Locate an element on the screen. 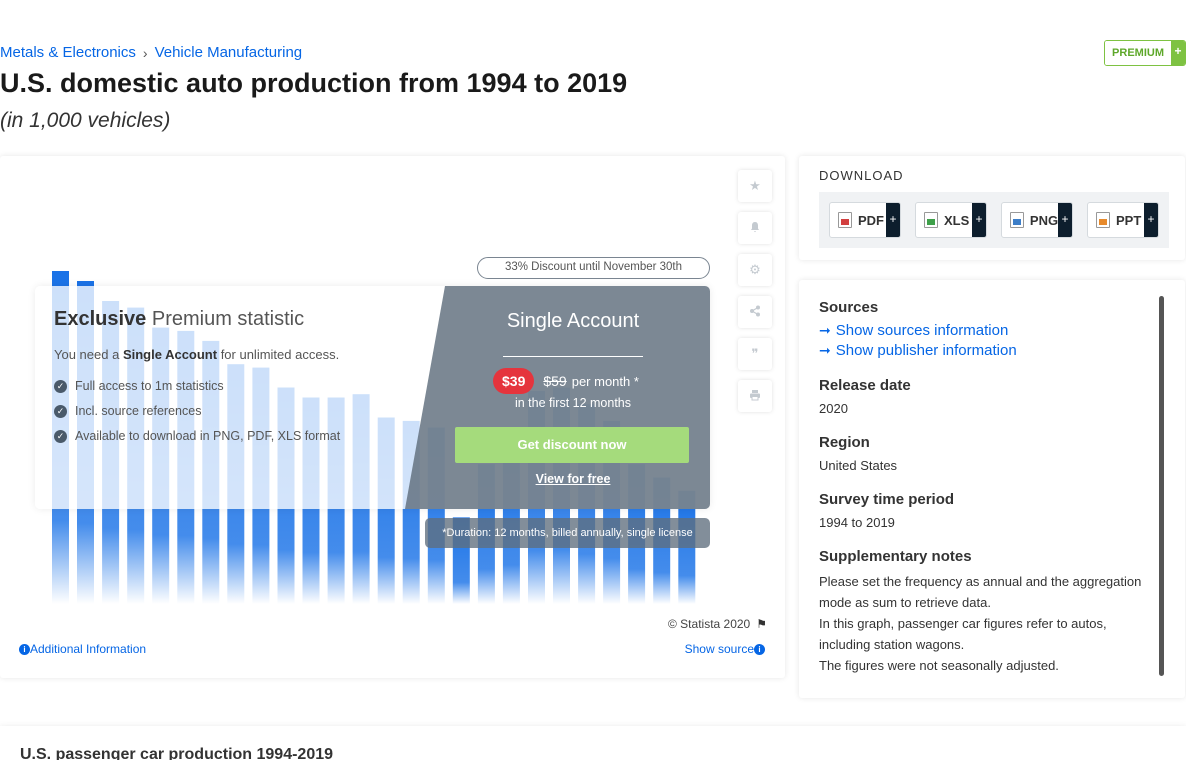  region-heading: Region is located at coordinates (844, 442).